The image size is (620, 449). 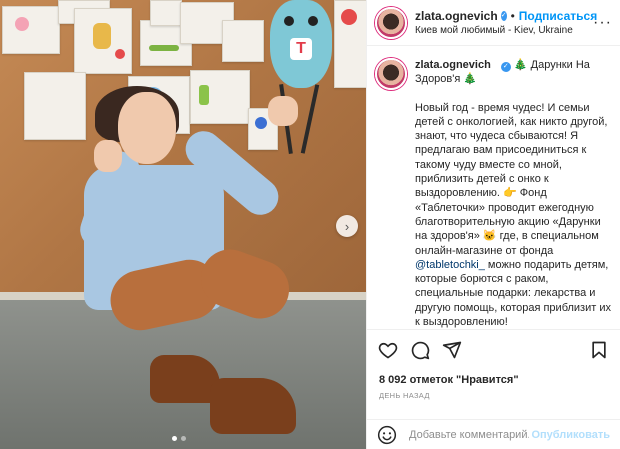 I want to click on likes-count: 8 092 отметок "Нравится", so click(x=449, y=380).